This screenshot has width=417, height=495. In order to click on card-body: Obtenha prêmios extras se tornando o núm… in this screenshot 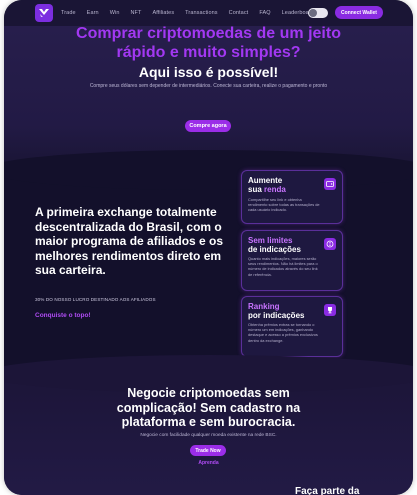, I will do `click(283, 332)`.